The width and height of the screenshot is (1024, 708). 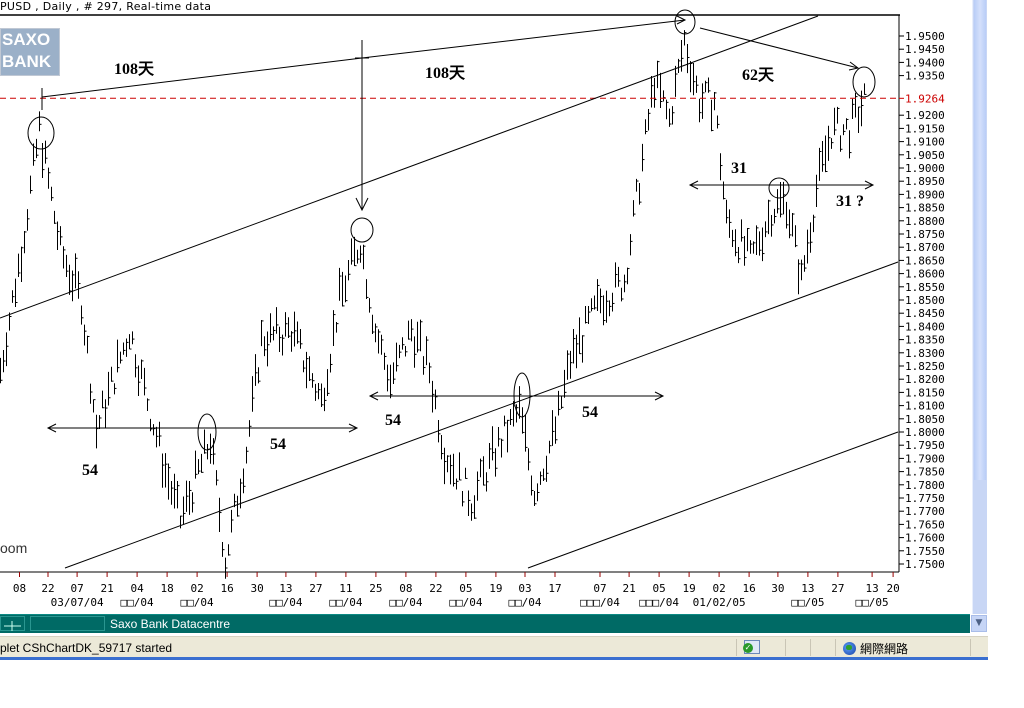 What do you see at coordinates (925, 221) in the screenshot?
I see `y-tick-label: 1.8800` at bounding box center [925, 221].